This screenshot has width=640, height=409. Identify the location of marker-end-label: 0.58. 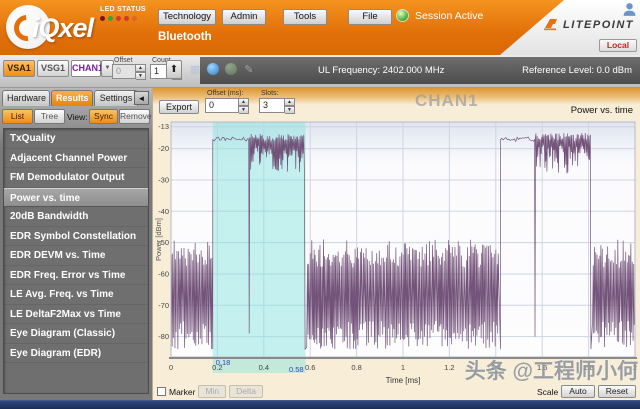
(296, 369).